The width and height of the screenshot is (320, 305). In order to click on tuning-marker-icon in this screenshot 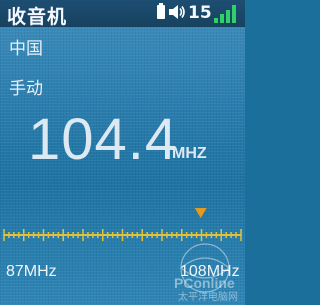, I will do `click(200, 213)`.